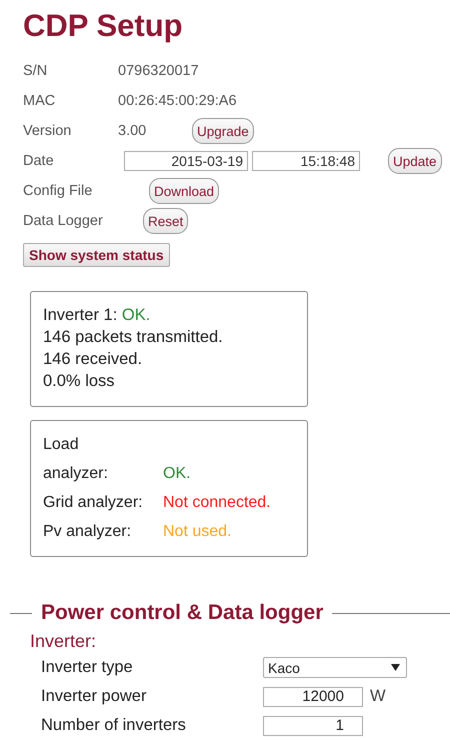 This screenshot has width=450, height=742. Describe the element at coordinates (114, 725) in the screenshot. I see `field-label: Number of inverters` at that location.